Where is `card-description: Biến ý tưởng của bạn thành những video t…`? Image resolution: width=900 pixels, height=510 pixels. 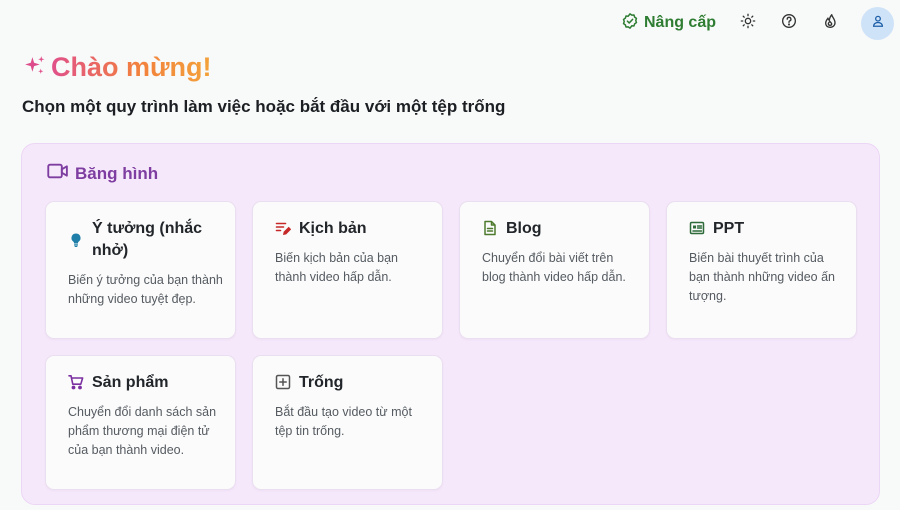
card-description: Biến ý tưởng của bạn thành những video t… is located at coordinates (145, 289).